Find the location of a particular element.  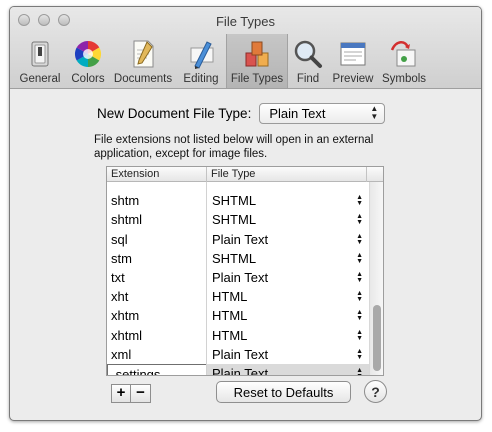

table-row is located at coordinates (238, 181).